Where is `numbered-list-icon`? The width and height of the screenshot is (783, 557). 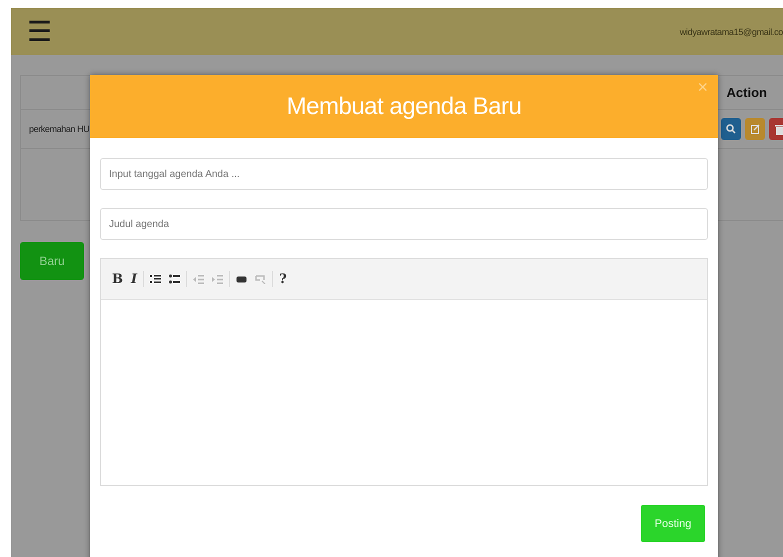 numbered-list-icon is located at coordinates (156, 279).